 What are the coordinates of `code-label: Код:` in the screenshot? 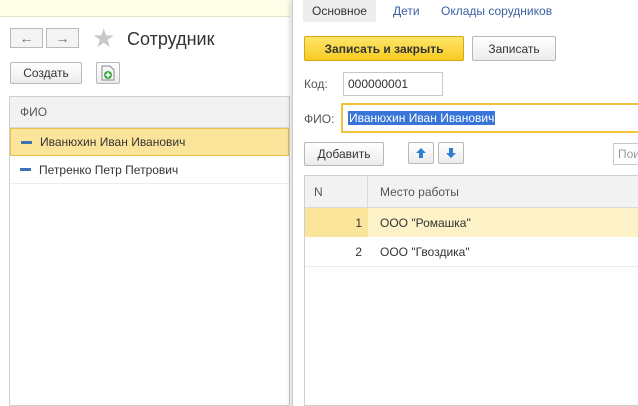 It's located at (316, 84).